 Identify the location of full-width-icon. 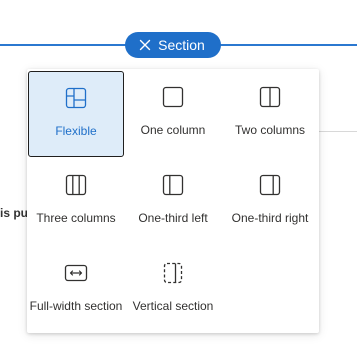
(76, 273).